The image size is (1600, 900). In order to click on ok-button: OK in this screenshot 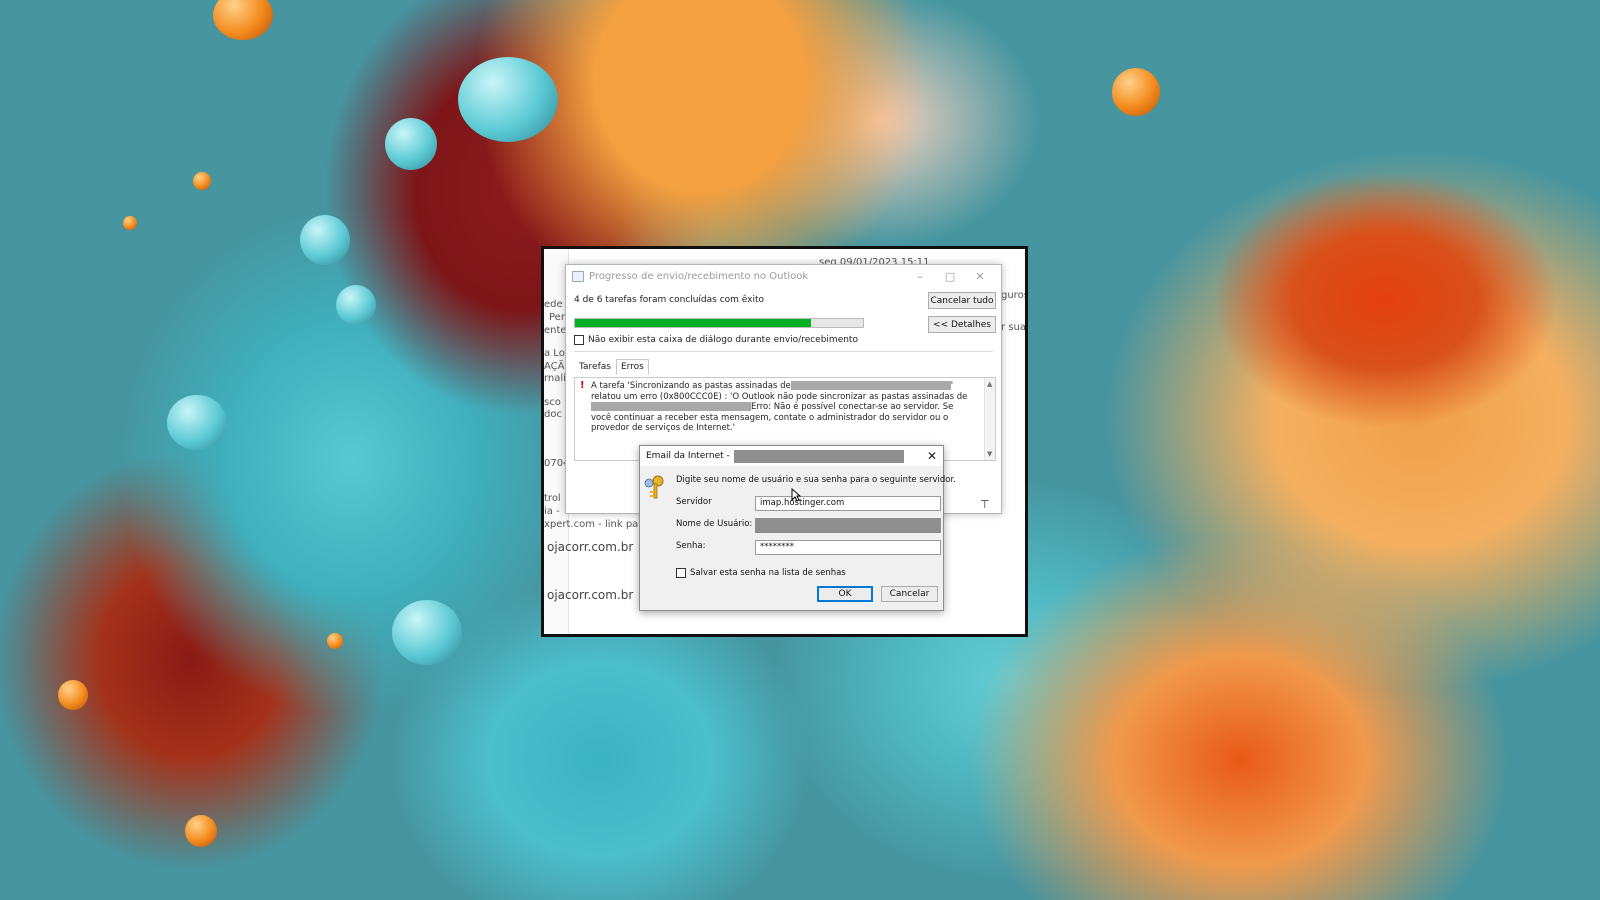, I will do `click(845, 594)`.